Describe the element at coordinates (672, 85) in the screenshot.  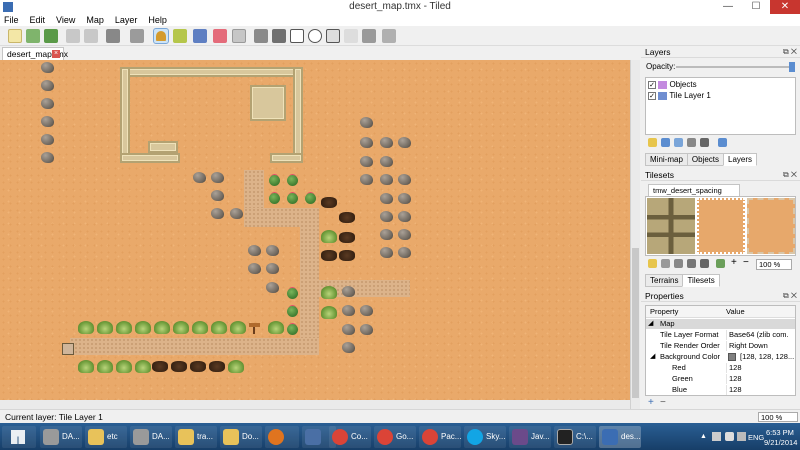
I see `layer-row-objects: ✓ Objects` at that location.